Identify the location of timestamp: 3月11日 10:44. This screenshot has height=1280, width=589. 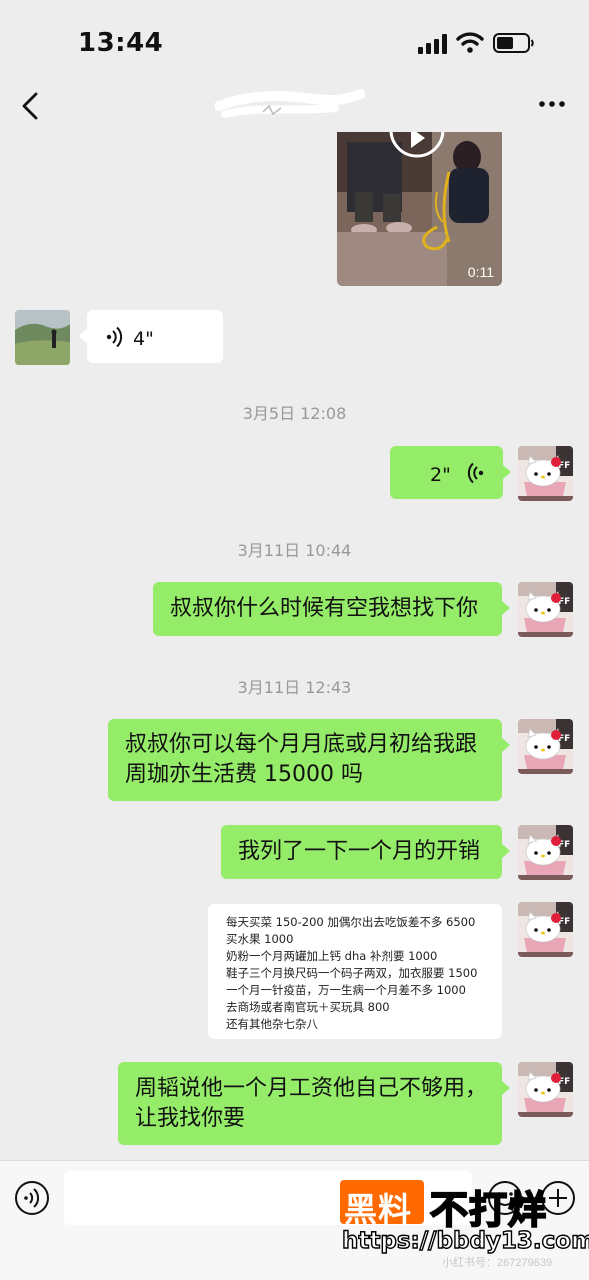
(294, 550).